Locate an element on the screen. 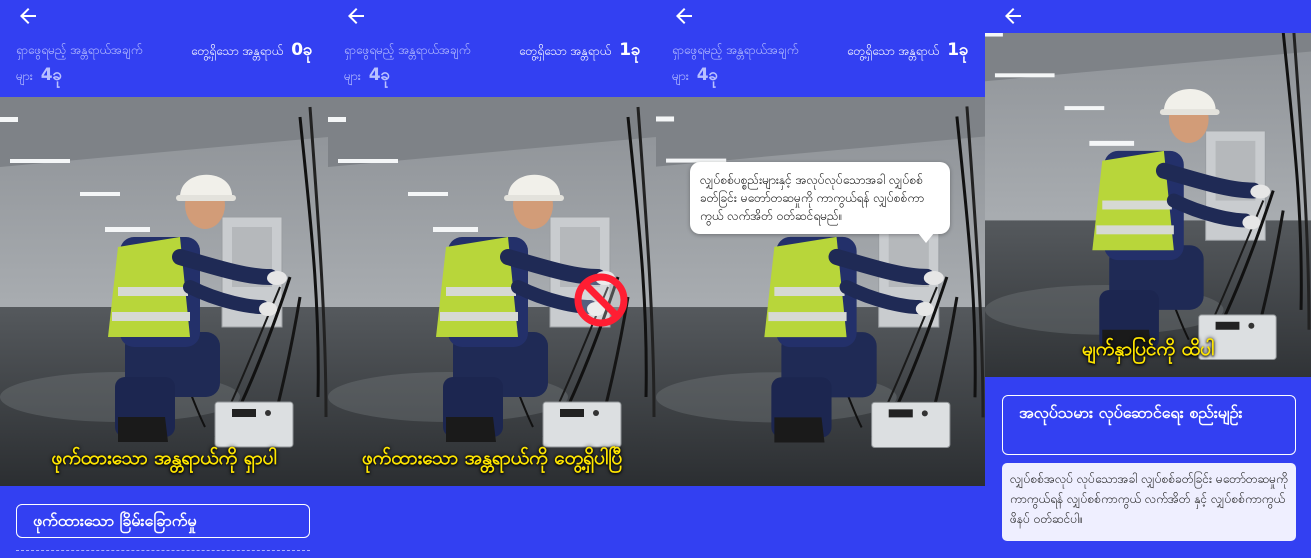 Image resolution: width=1311 pixels, height=558 pixels. worker-procedure-button: အလုပ်သမား လုပ်ဆောင်ရေး စည်းမျဉ်း is located at coordinates (1149, 425).